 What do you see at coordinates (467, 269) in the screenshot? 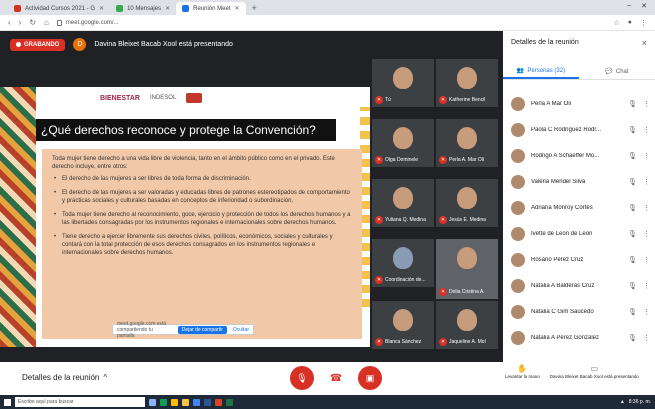
I see `participant-tile: ✕ Delia Cristina A.` at bounding box center [467, 269].